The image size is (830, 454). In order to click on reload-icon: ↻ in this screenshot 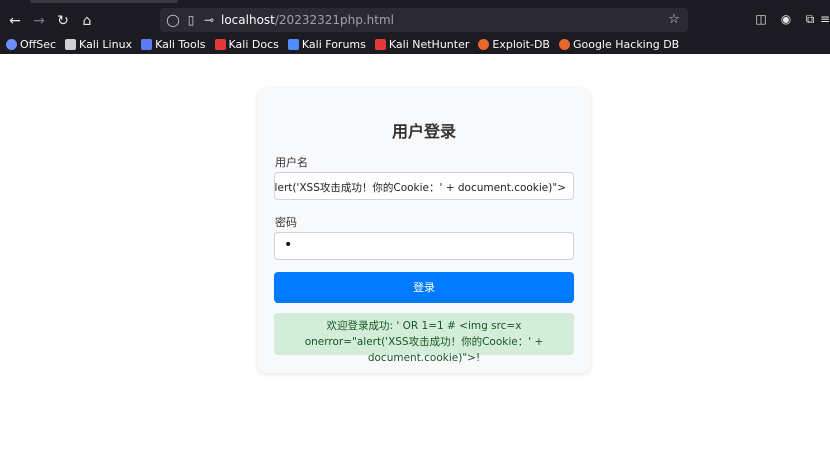, I will do `click(63, 21)`.